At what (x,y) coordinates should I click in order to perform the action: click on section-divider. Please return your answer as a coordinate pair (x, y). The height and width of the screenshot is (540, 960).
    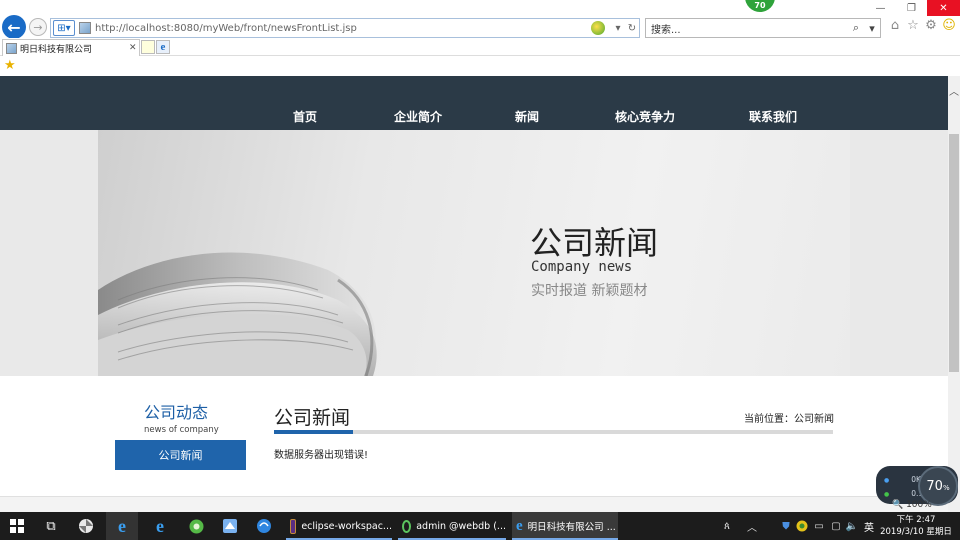
    Looking at the image, I should click on (553, 432).